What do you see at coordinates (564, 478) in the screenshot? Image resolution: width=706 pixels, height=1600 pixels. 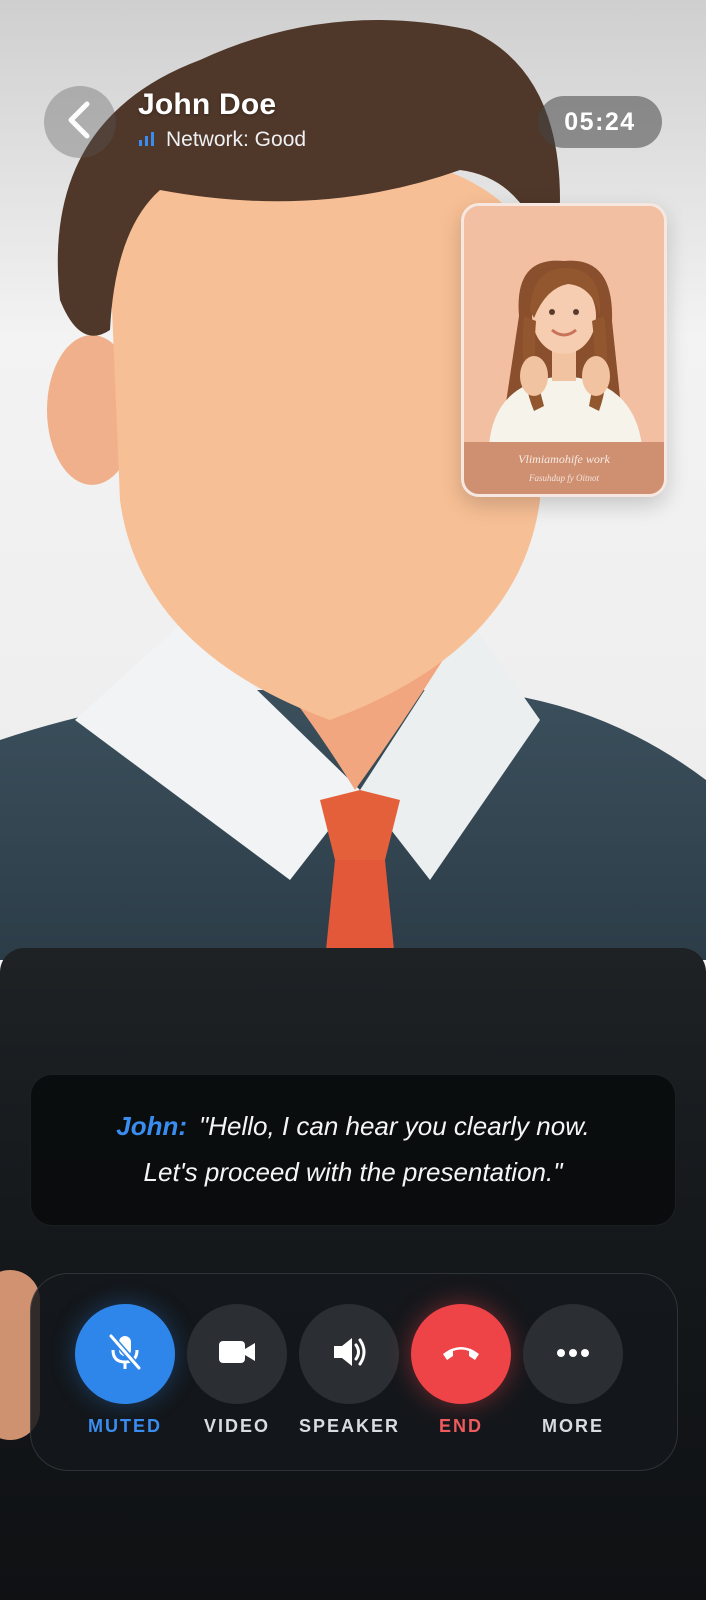 I see `self-view-caption-line2: Fasuhdup fy Oitnot` at bounding box center [564, 478].